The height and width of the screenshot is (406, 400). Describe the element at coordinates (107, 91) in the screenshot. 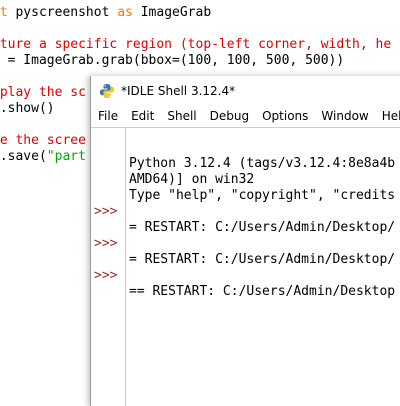

I see `python-icon` at that location.